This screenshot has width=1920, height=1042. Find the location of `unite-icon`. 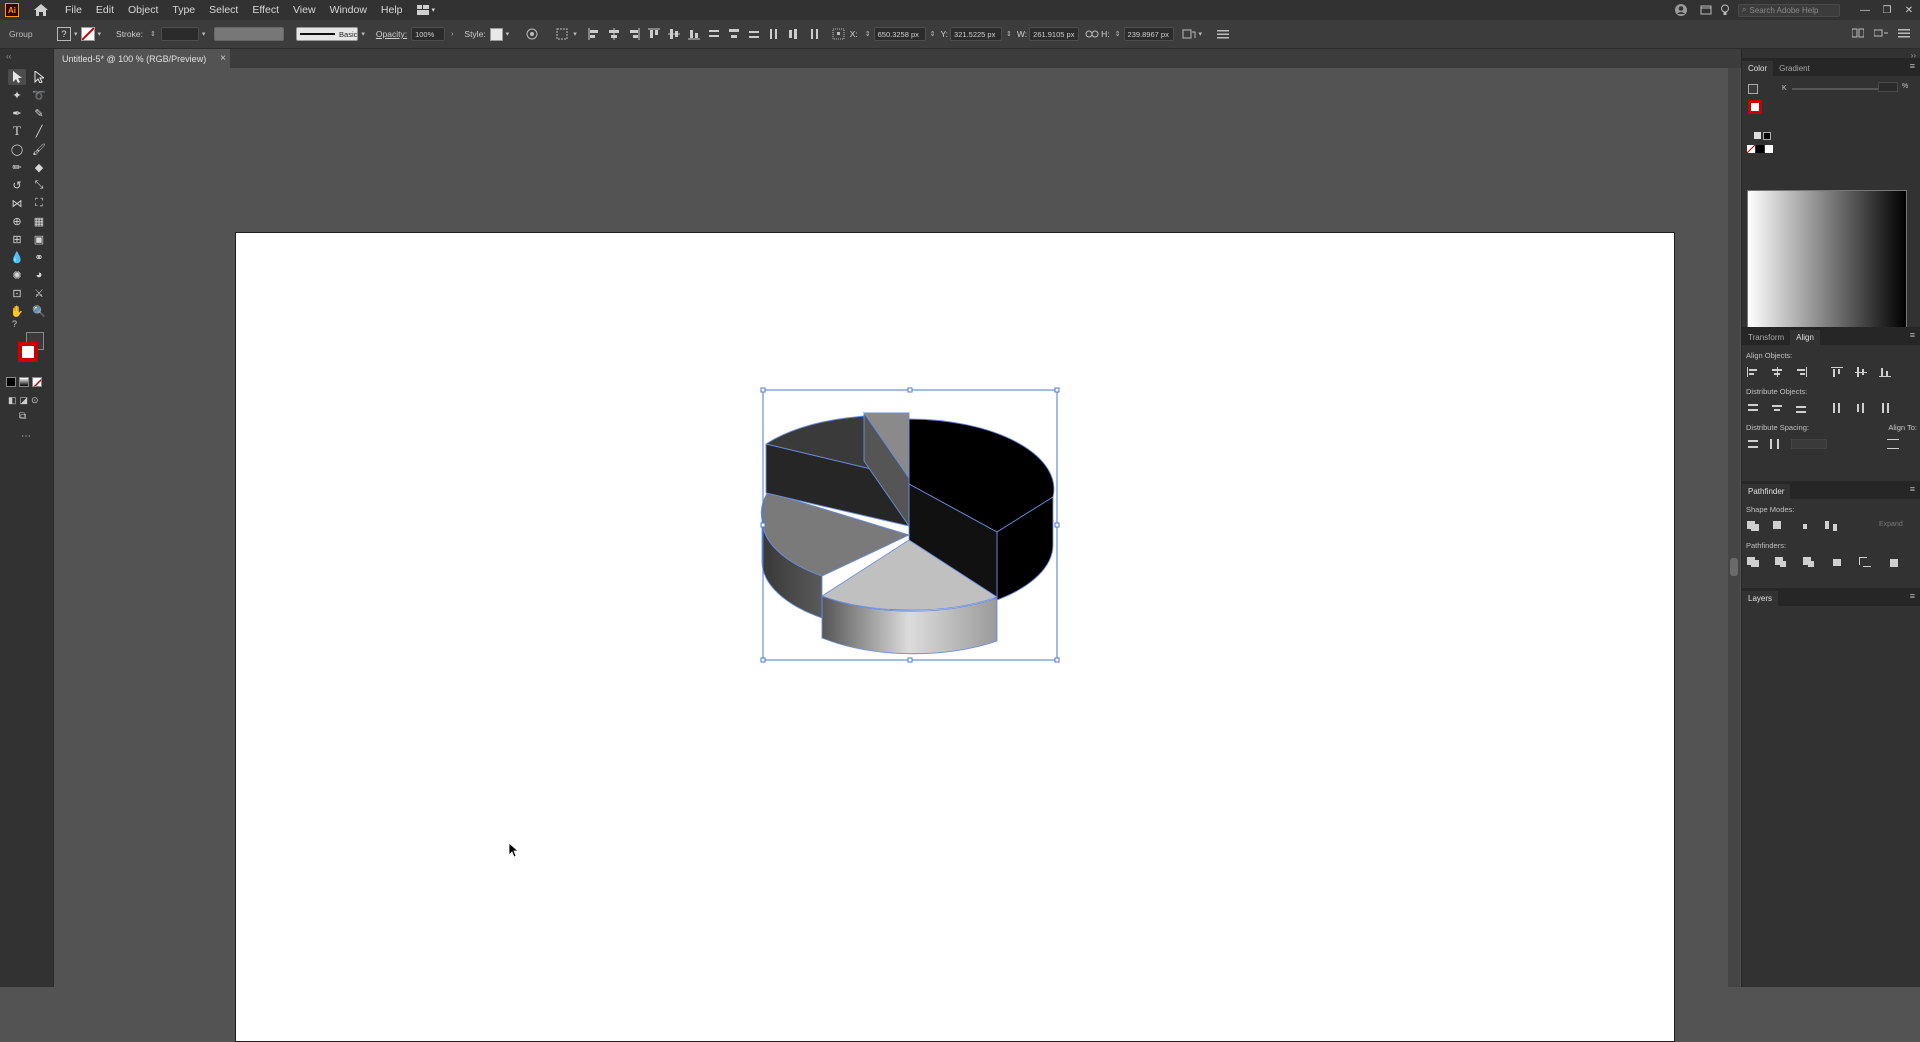

unite-icon is located at coordinates (1753, 526).